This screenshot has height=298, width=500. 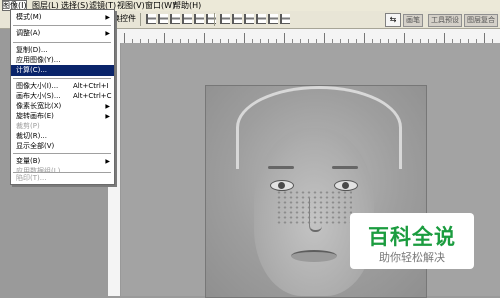 What do you see at coordinates (413, 20) in the screenshot?
I see `tab-brushes: 画笔` at bounding box center [413, 20].